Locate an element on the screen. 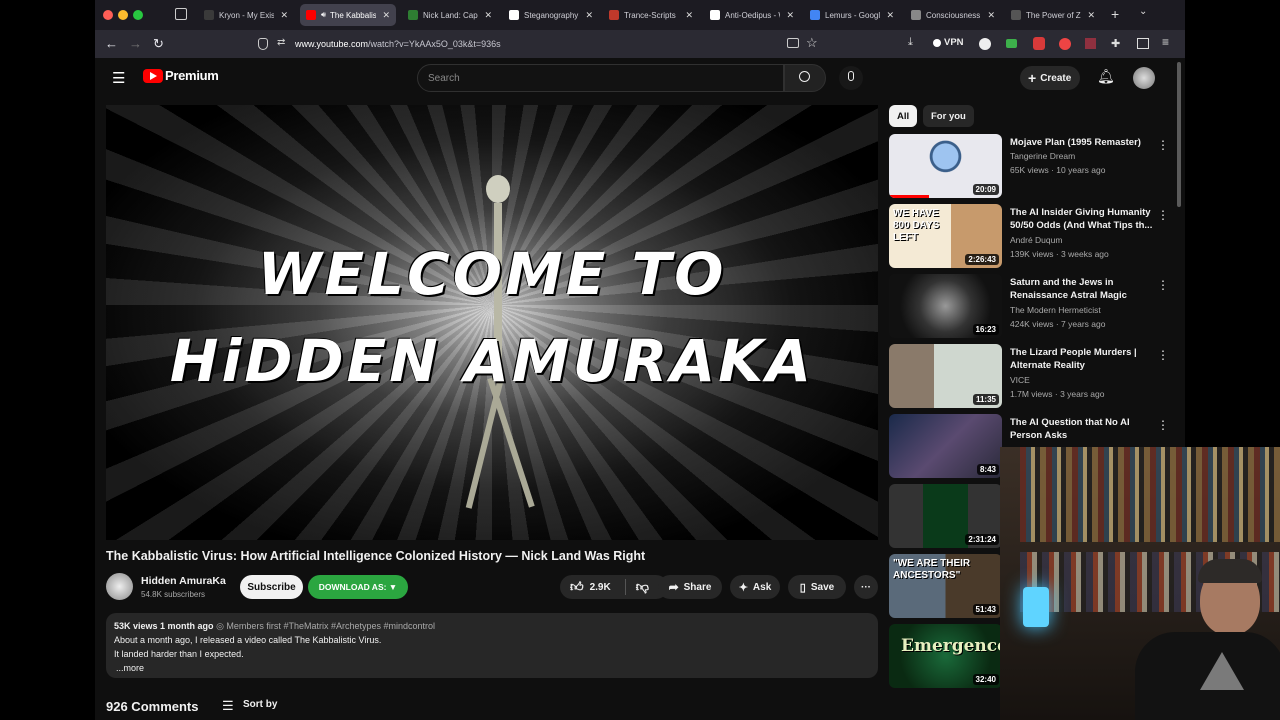  more-actions-button: ··· is located at coordinates (866, 587).